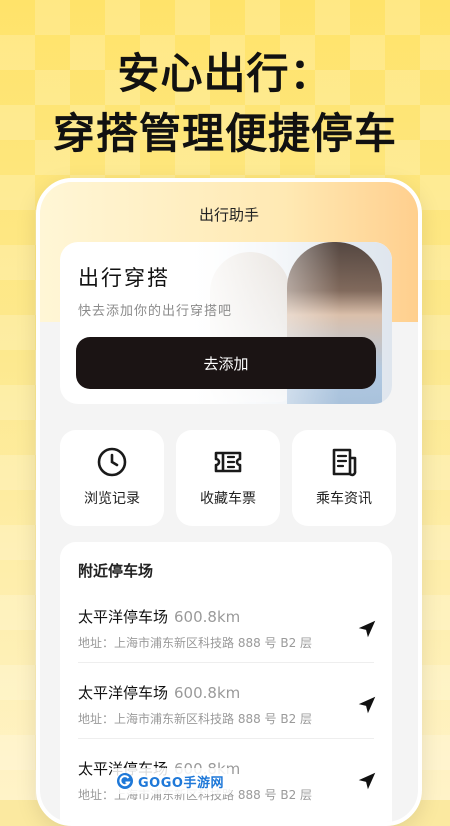 This screenshot has width=450, height=826. I want to click on news-icon, so click(344, 462).